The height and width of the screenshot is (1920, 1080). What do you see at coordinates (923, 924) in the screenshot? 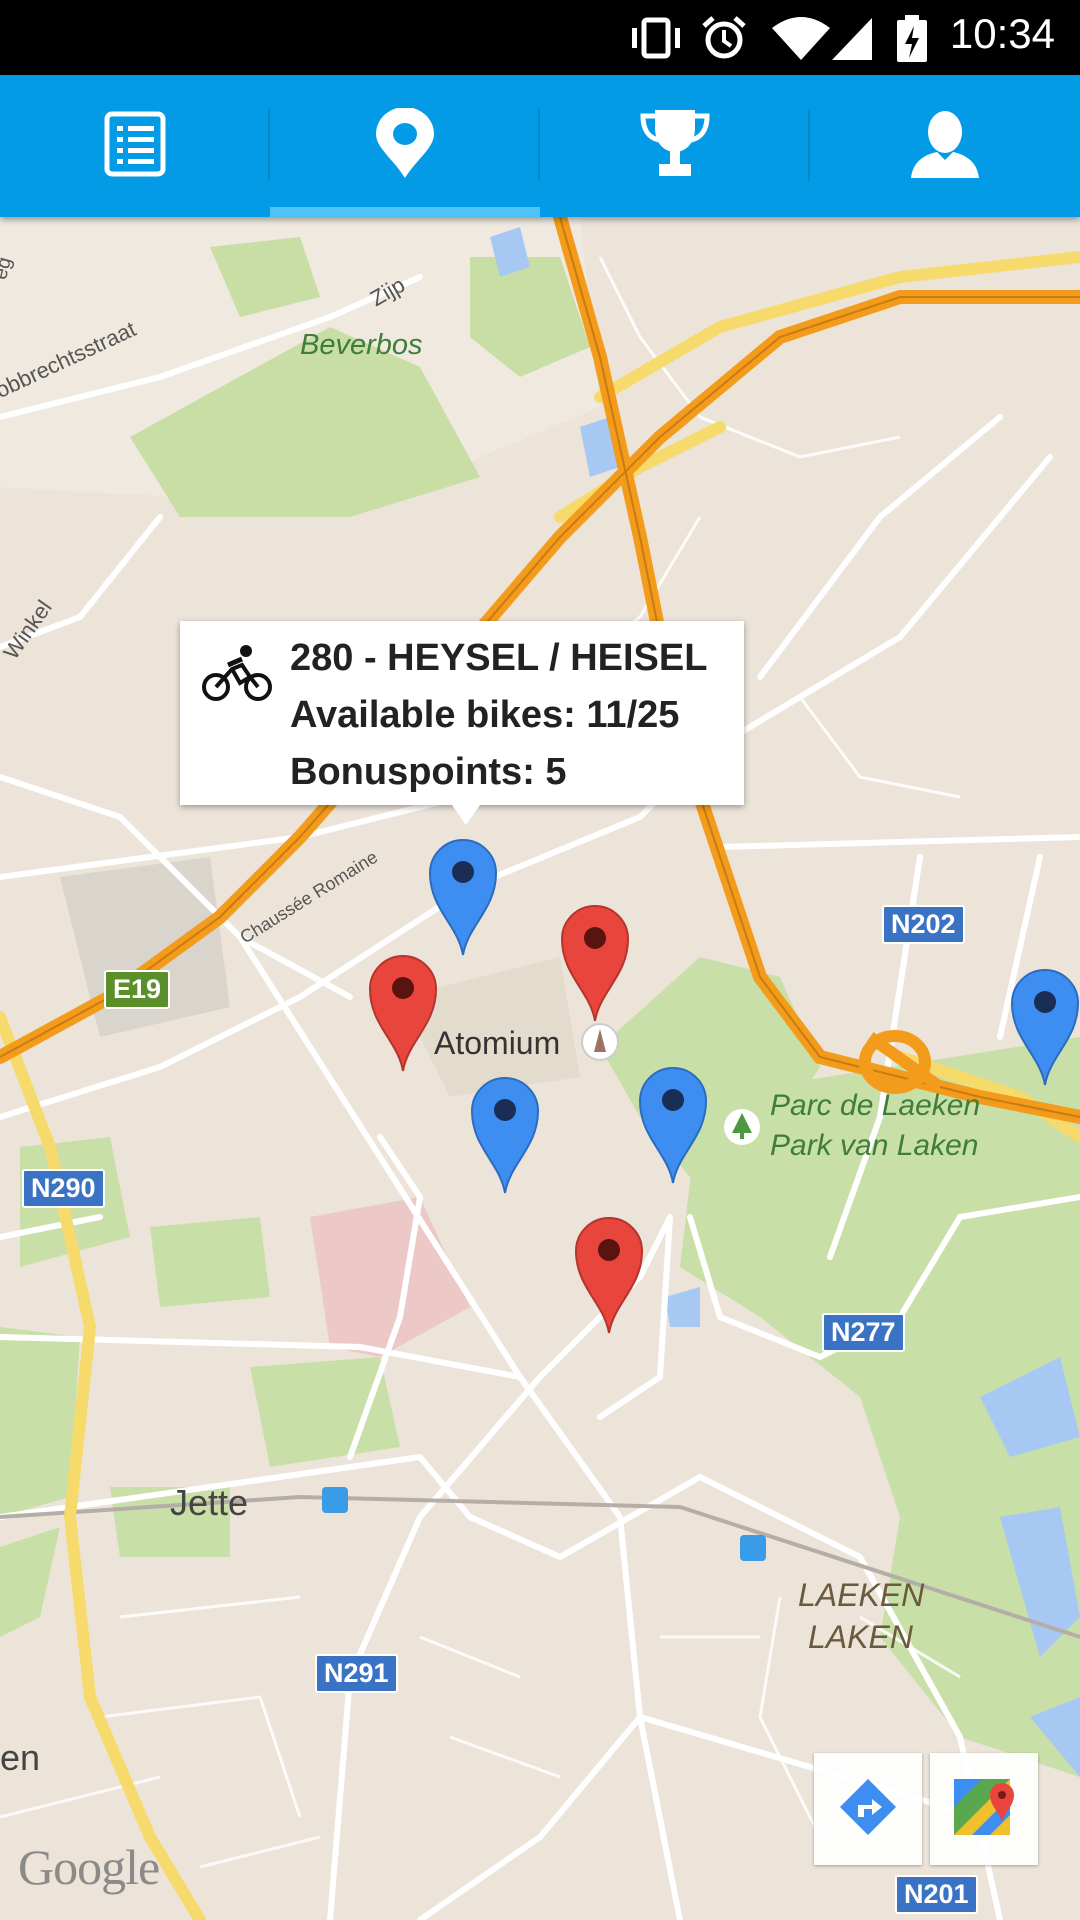
I see `road-shield-n202: N202` at bounding box center [923, 924].